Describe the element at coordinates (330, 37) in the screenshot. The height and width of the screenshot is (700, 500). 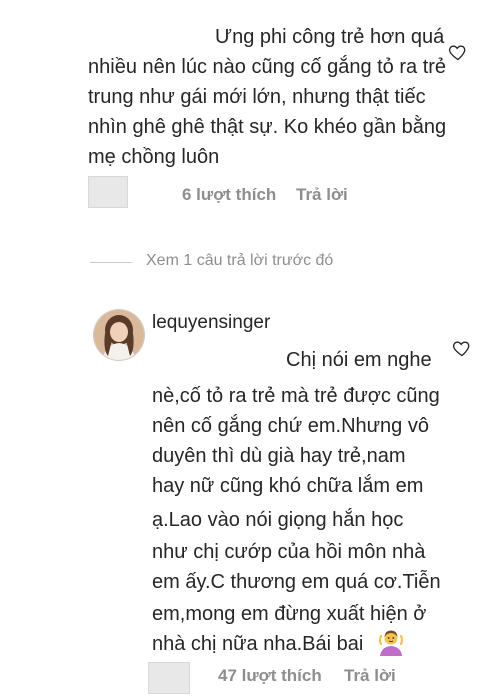
I see `comment-1-line-1: Ưng phi công trẻ hơn quá` at that location.